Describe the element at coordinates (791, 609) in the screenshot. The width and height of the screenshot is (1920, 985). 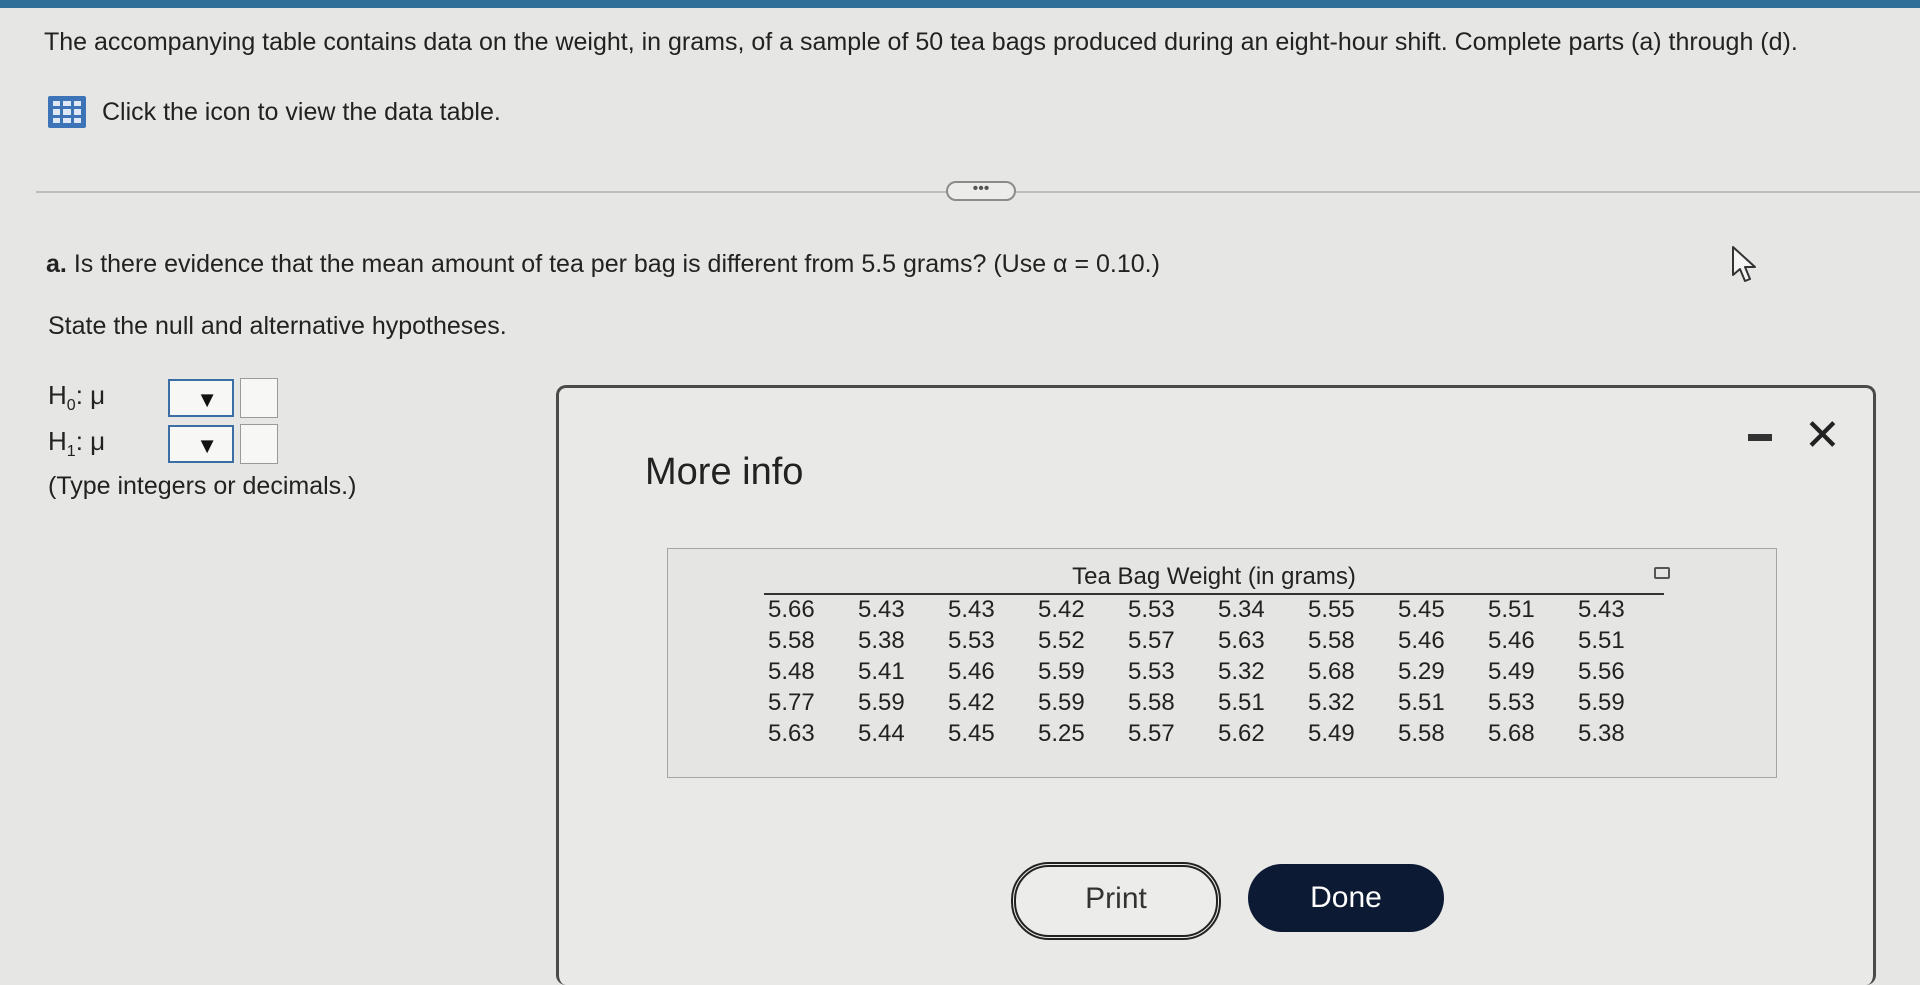
I see `table-cell: 5.66` at that location.